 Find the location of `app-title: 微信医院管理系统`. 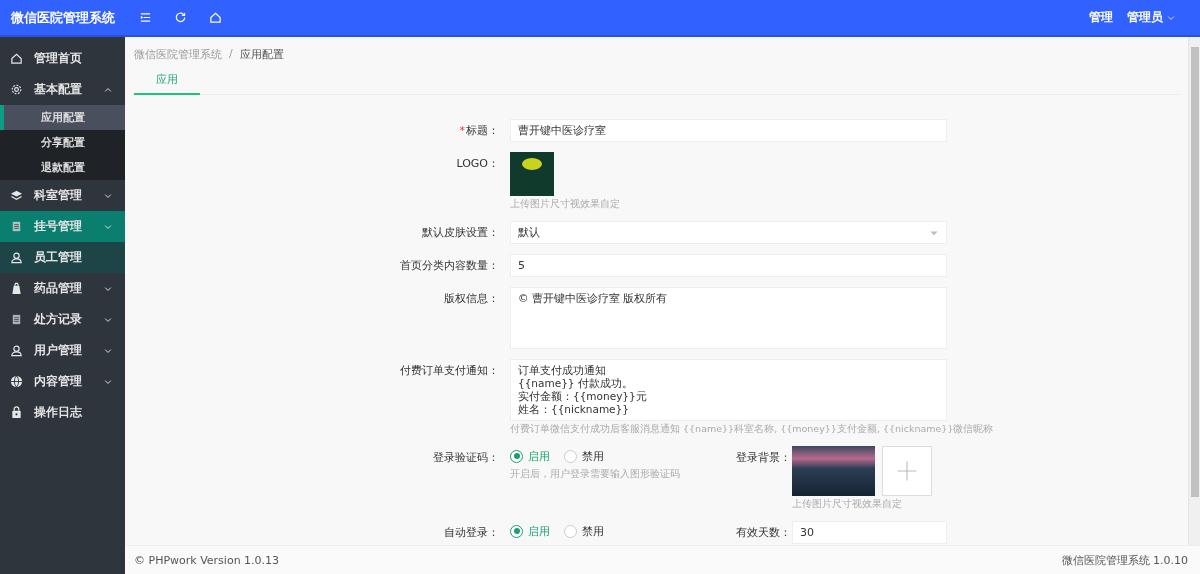

app-title: 微信医院管理系统 is located at coordinates (62, 17).